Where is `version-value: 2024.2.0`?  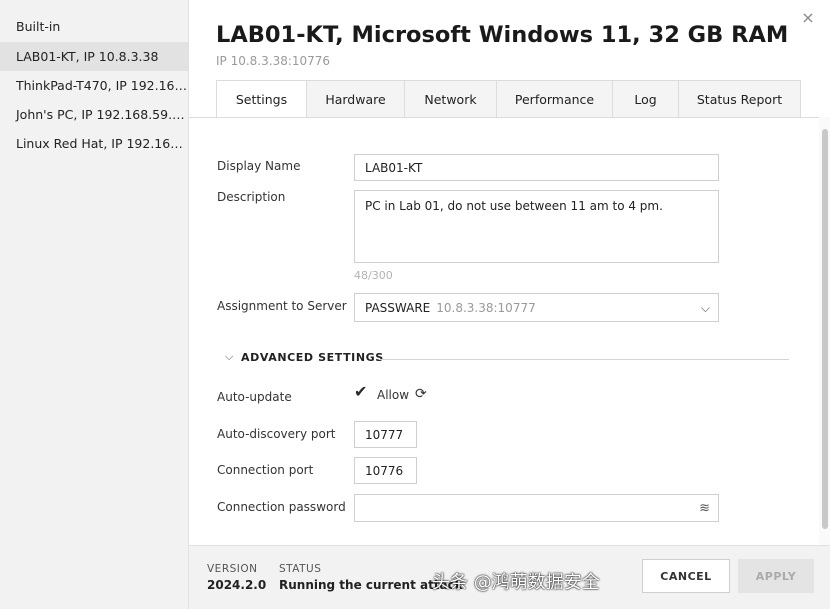 version-value: 2024.2.0 is located at coordinates (237, 585).